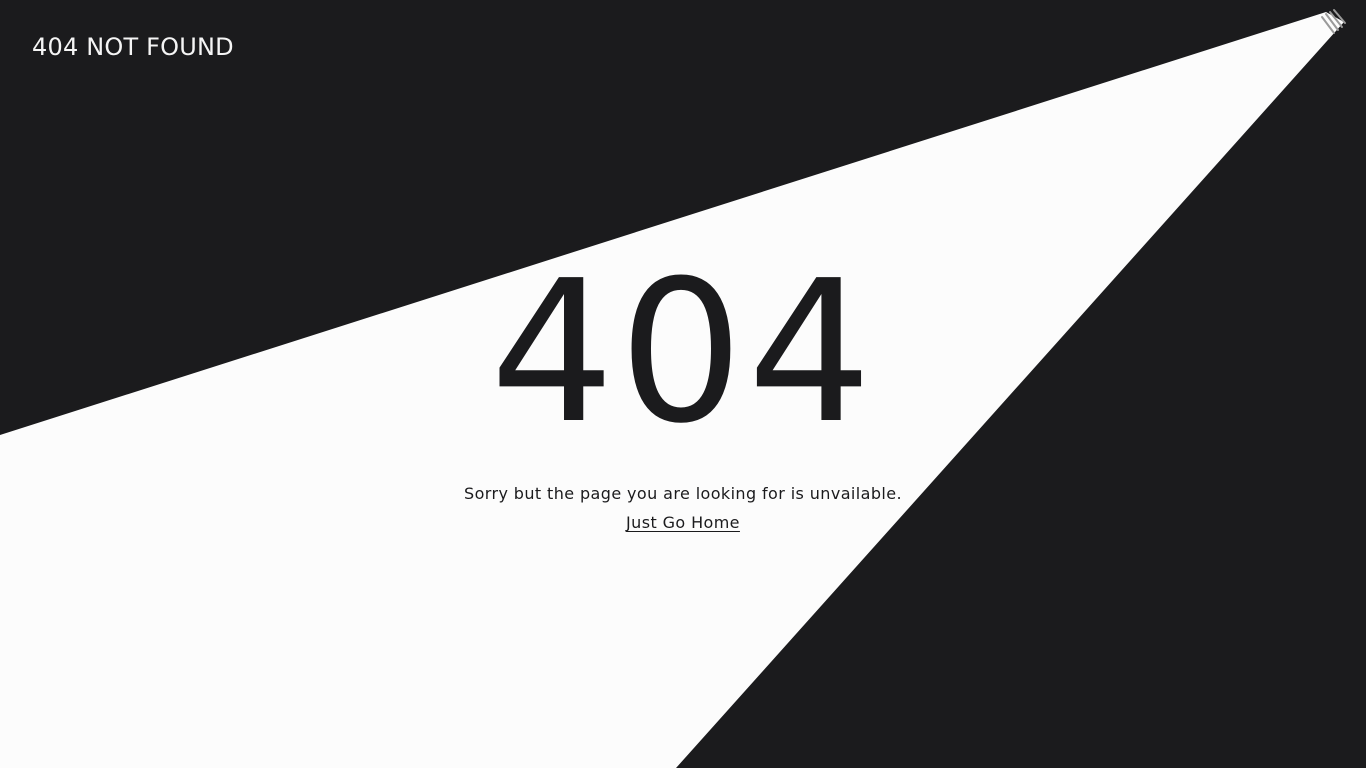 Image resolution: width=1366 pixels, height=768 pixels. What do you see at coordinates (683, 353) in the screenshot?
I see `error-code: 404` at bounding box center [683, 353].